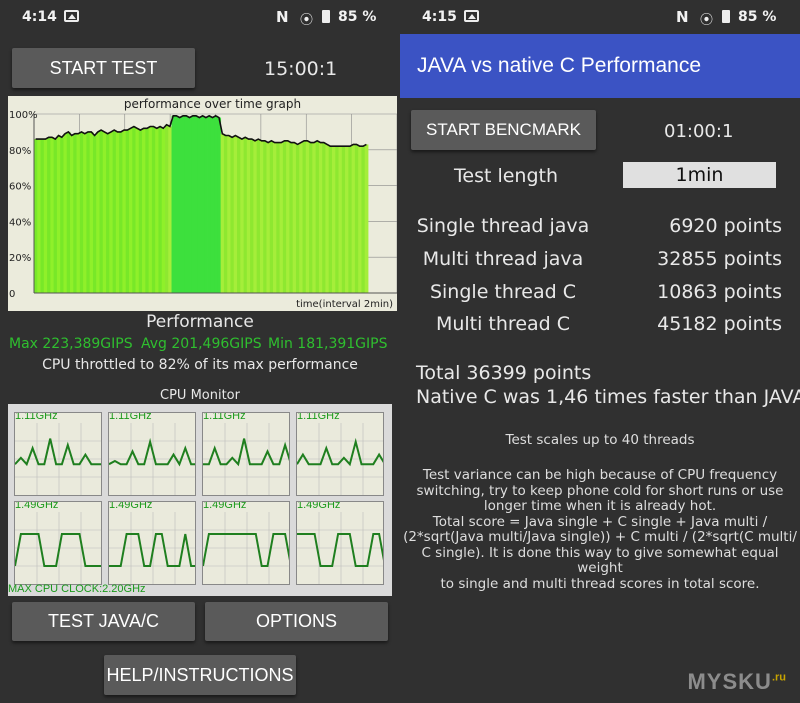 Image resolution: width=800 pixels, height=703 pixels. Describe the element at coordinates (503, 226) in the screenshot. I see `result-label-single-java: Single thread java` at that location.